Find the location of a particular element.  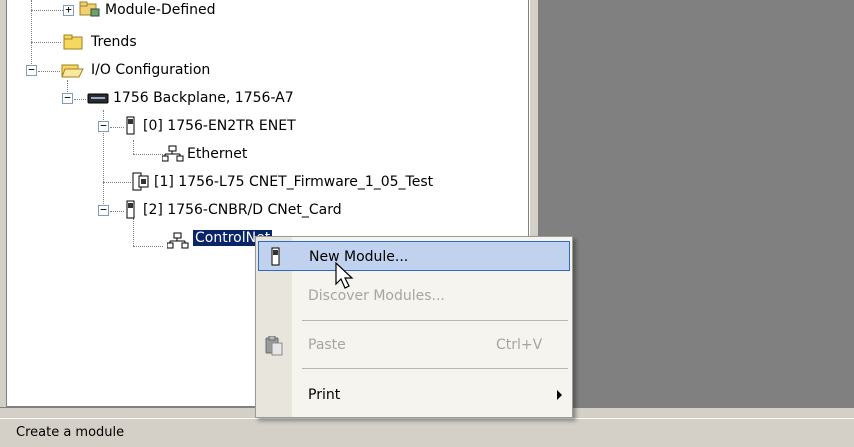

menu-item-label: Print is located at coordinates (324, 395).